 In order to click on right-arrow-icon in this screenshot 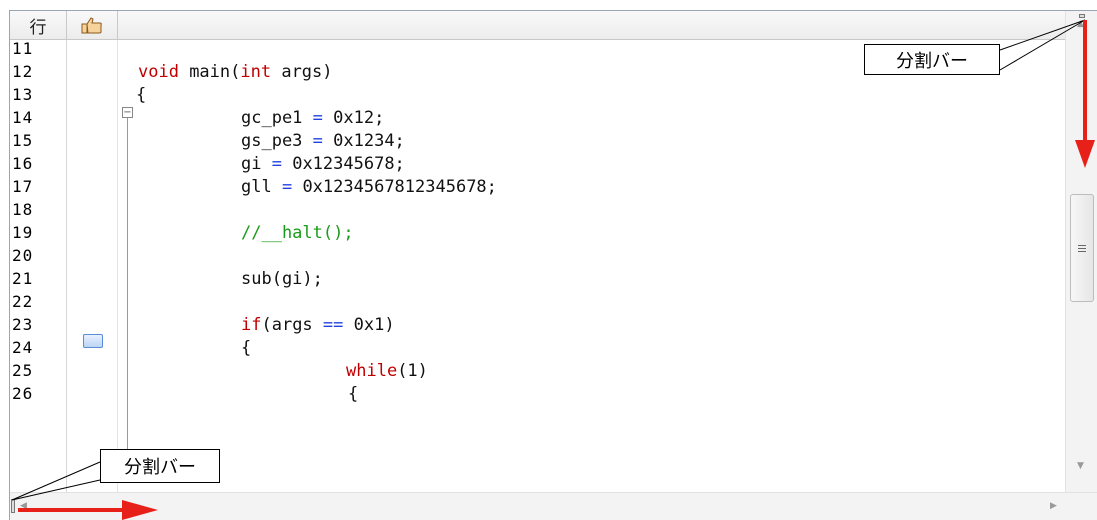, I will do `click(140, 510)`.